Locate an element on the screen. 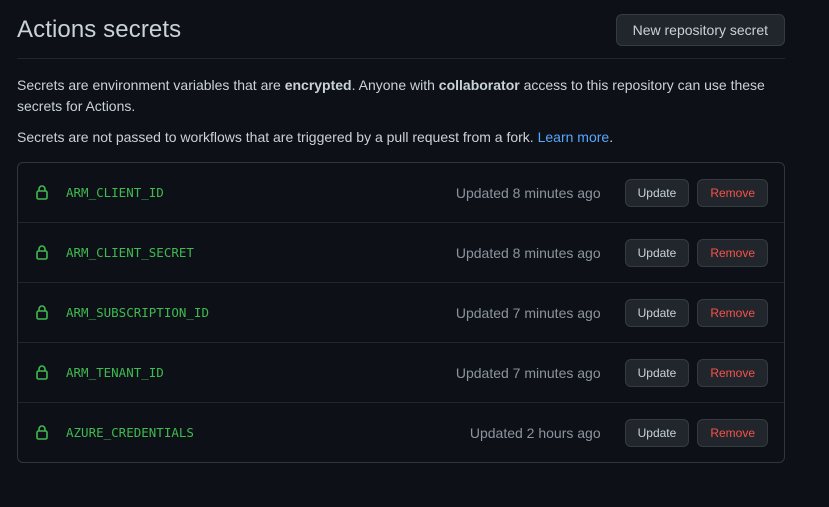 The width and height of the screenshot is (829, 507). description-bold-collaborator: collaborator is located at coordinates (479, 85).